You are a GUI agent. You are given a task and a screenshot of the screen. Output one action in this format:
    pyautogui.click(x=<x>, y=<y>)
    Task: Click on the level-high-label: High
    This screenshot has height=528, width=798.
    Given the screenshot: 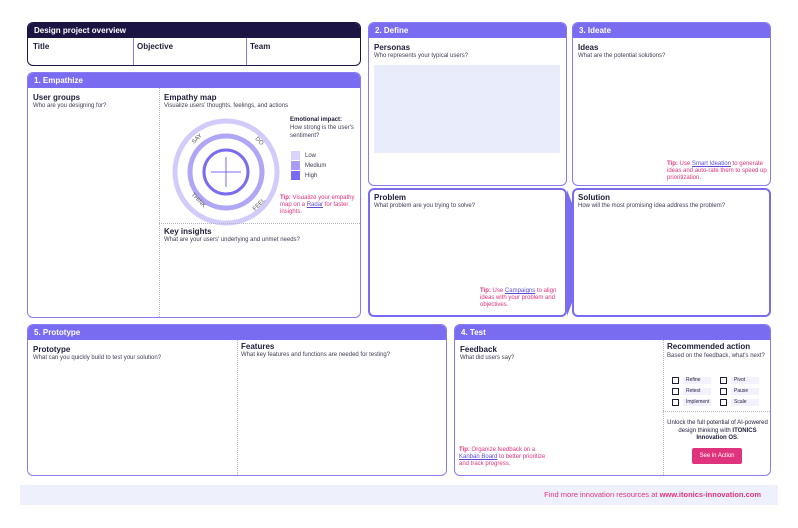 What is the action you would take?
    pyautogui.click(x=311, y=176)
    